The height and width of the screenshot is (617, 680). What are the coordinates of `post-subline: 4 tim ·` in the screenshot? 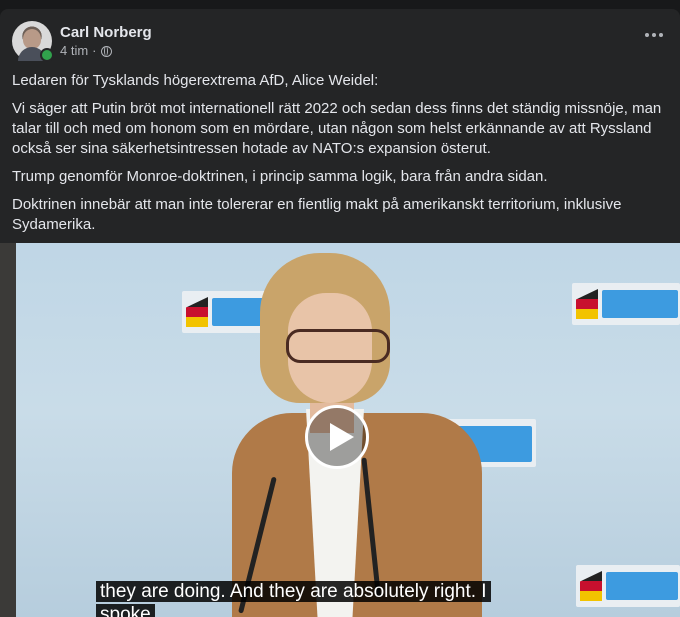 It's located at (106, 51).